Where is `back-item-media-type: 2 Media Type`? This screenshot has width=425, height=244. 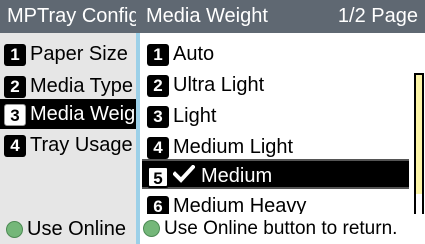
back-item-media-type: 2 Media Type is located at coordinates (79, 86).